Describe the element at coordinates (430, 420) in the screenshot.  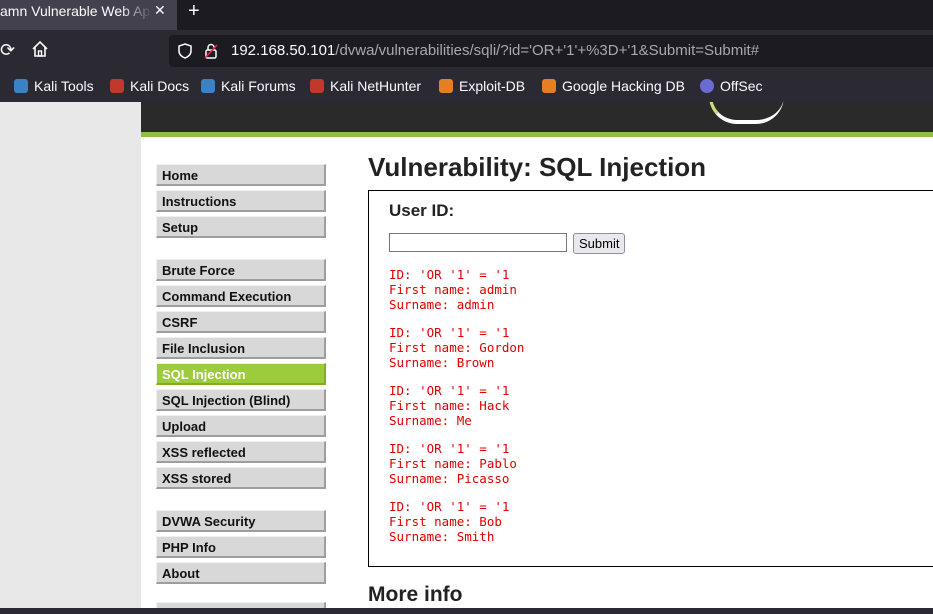
I see `result-surname: Surname: Me` at that location.